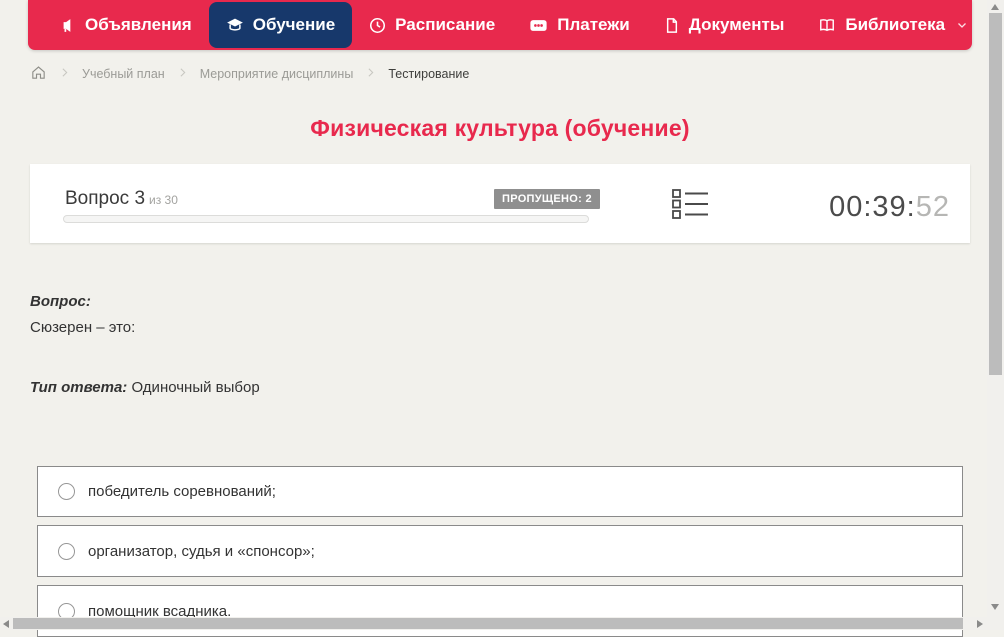  Describe the element at coordinates (500, 551) in the screenshot. I see `answer-option: организатор, судья и «спонсор»;` at that location.